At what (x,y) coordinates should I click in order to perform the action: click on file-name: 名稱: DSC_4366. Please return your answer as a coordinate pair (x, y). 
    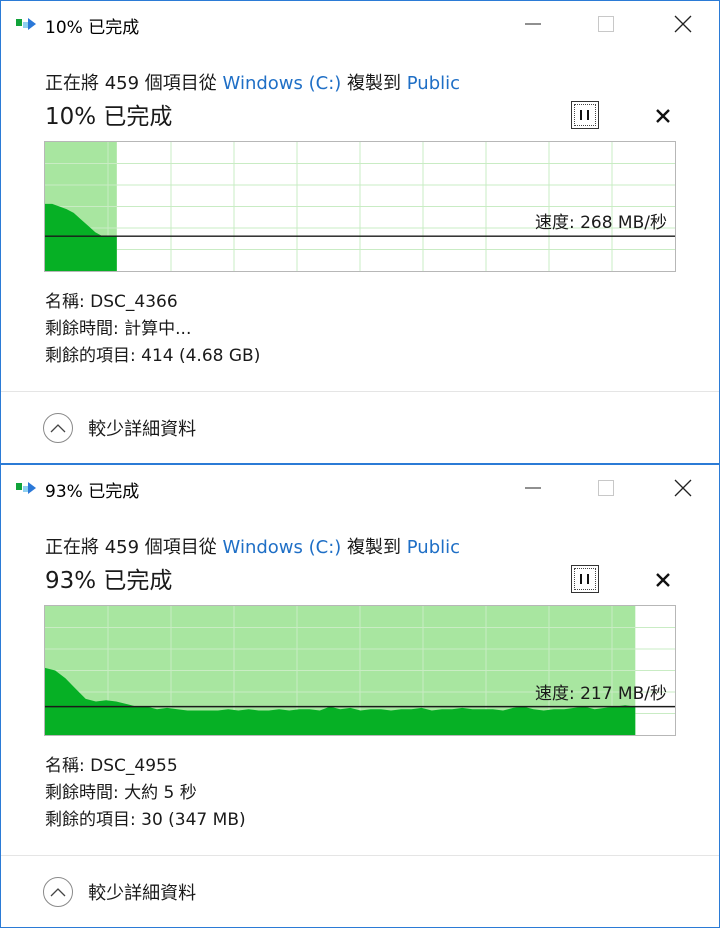
    Looking at the image, I should click on (111, 302).